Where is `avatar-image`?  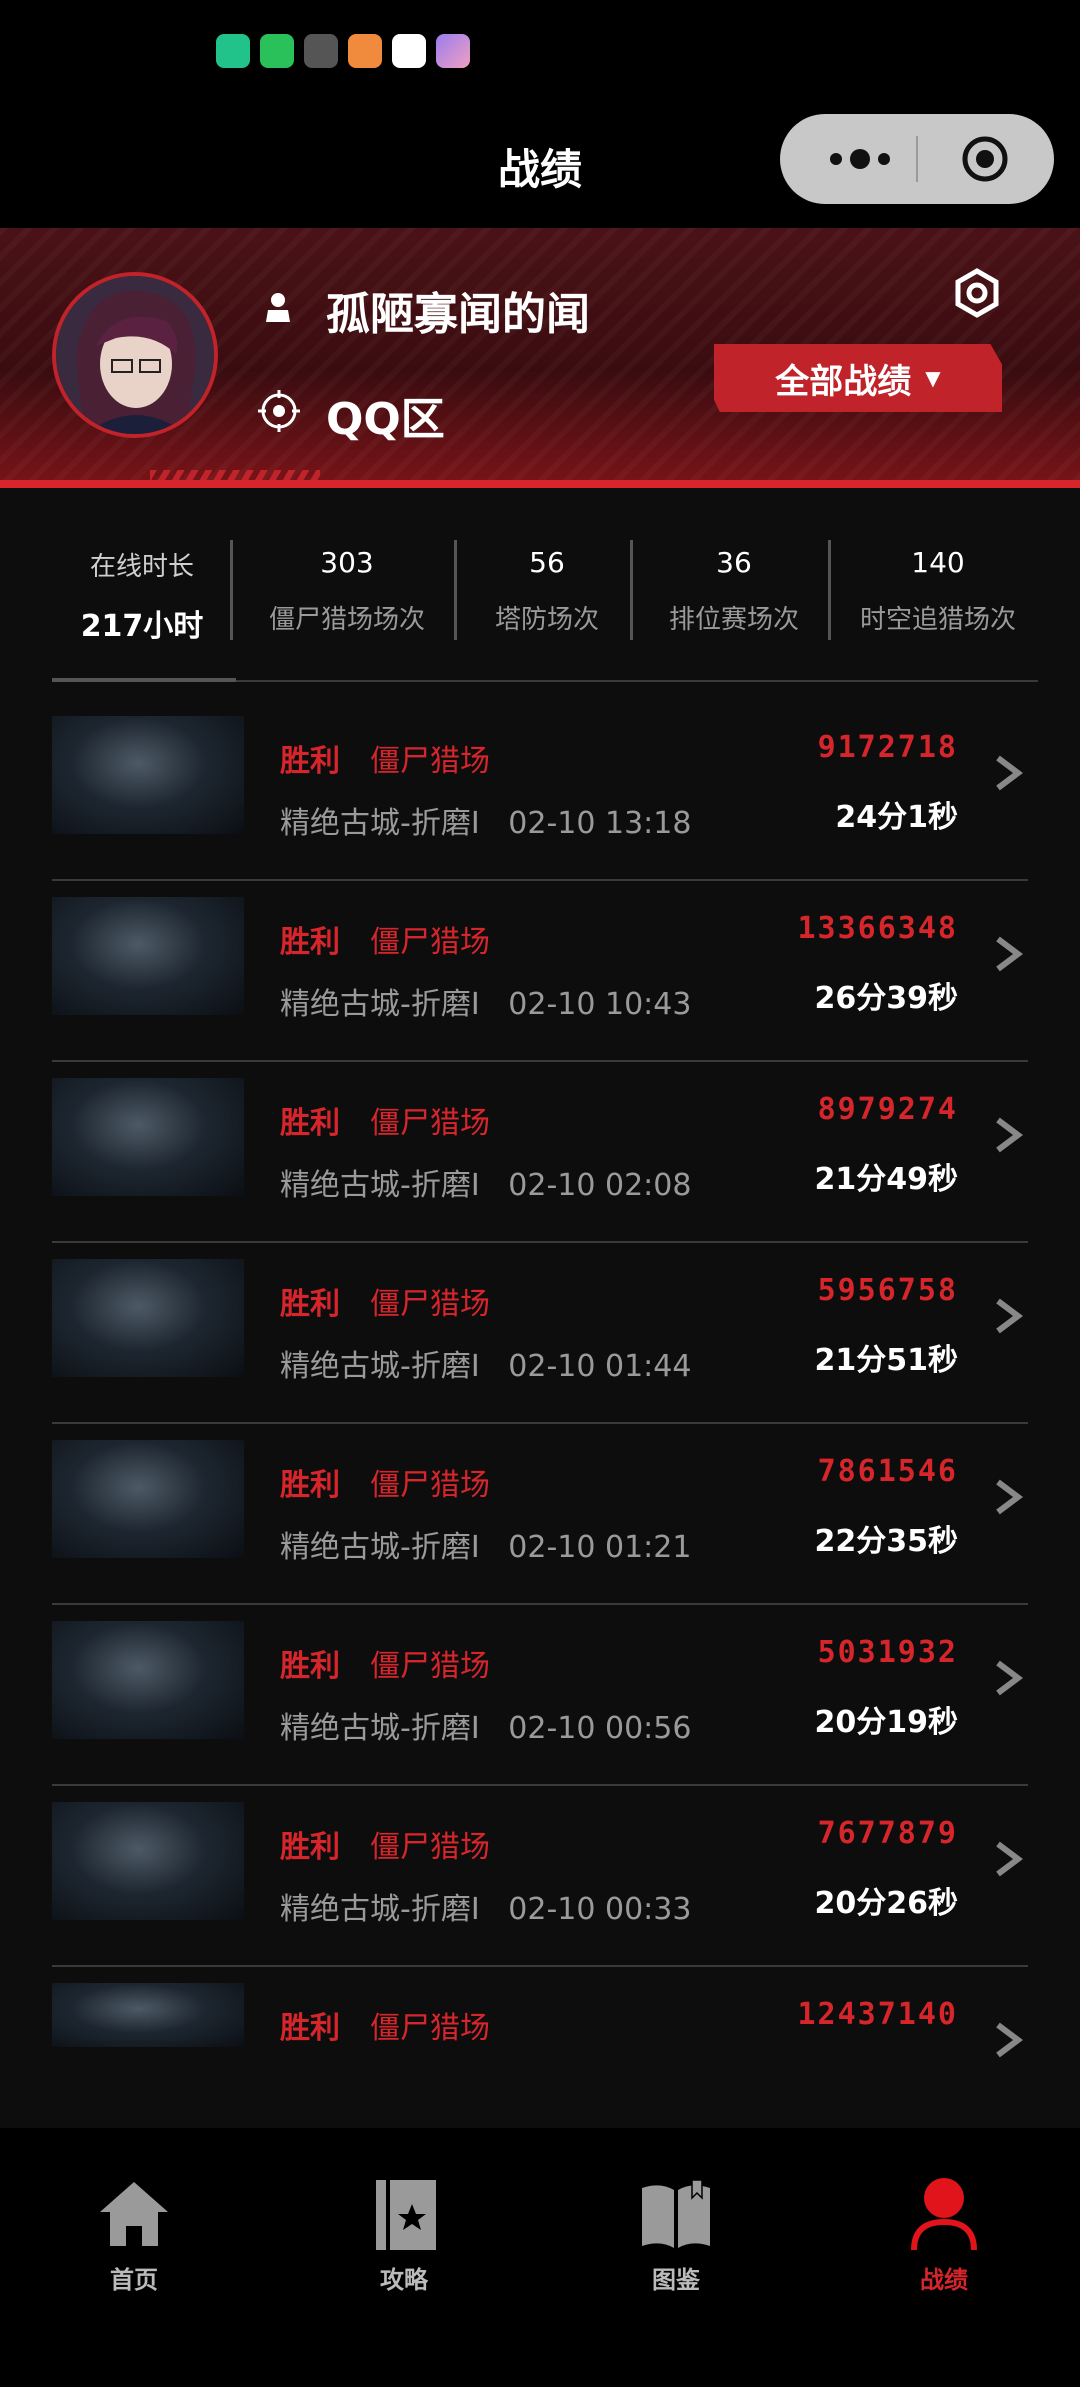 avatar-image is located at coordinates (135, 355).